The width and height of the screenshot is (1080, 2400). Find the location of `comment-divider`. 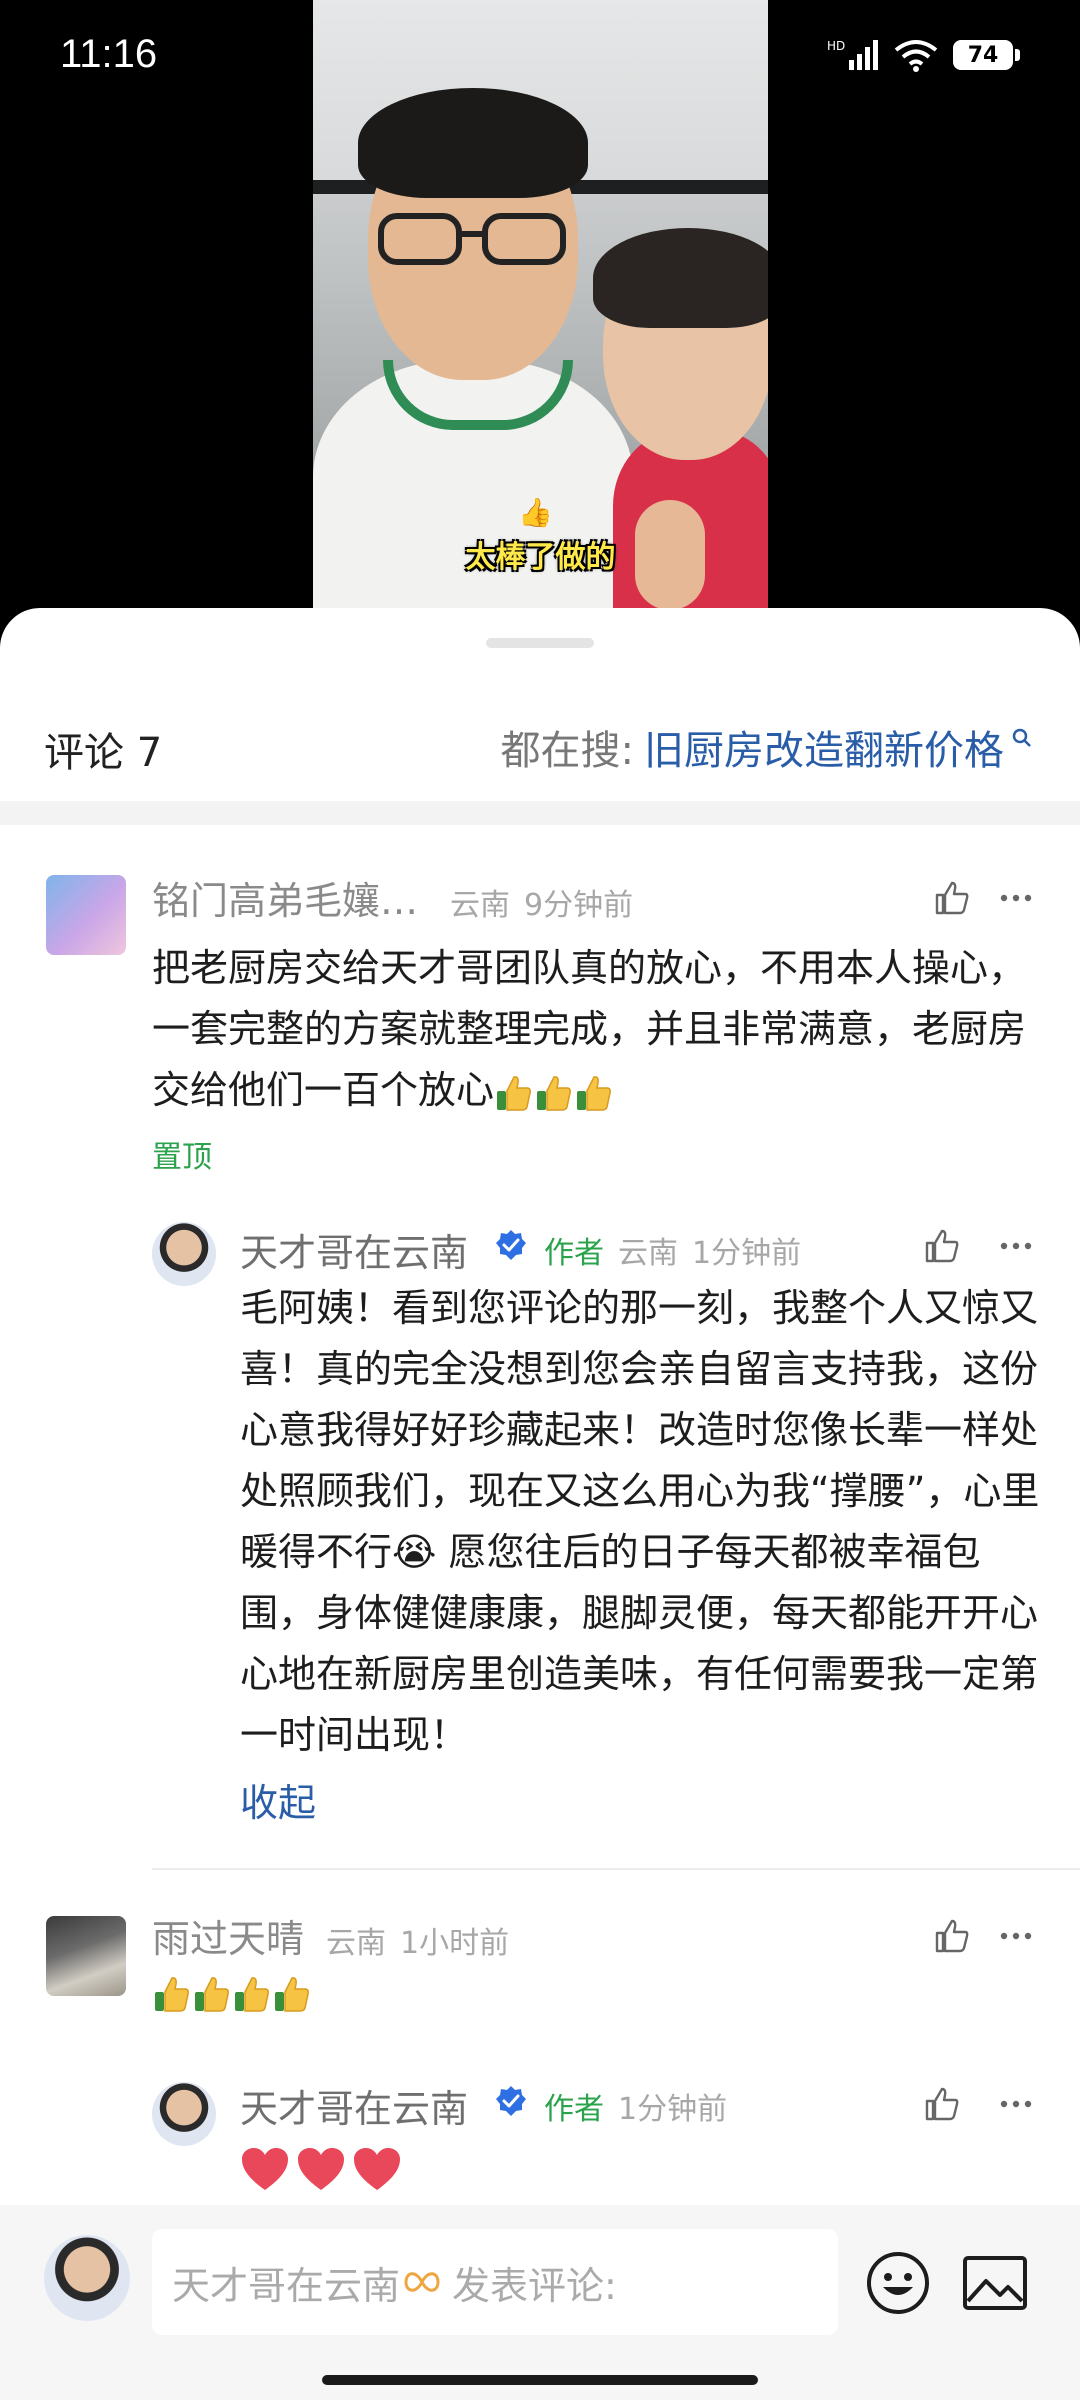

comment-divider is located at coordinates (616, 1869).